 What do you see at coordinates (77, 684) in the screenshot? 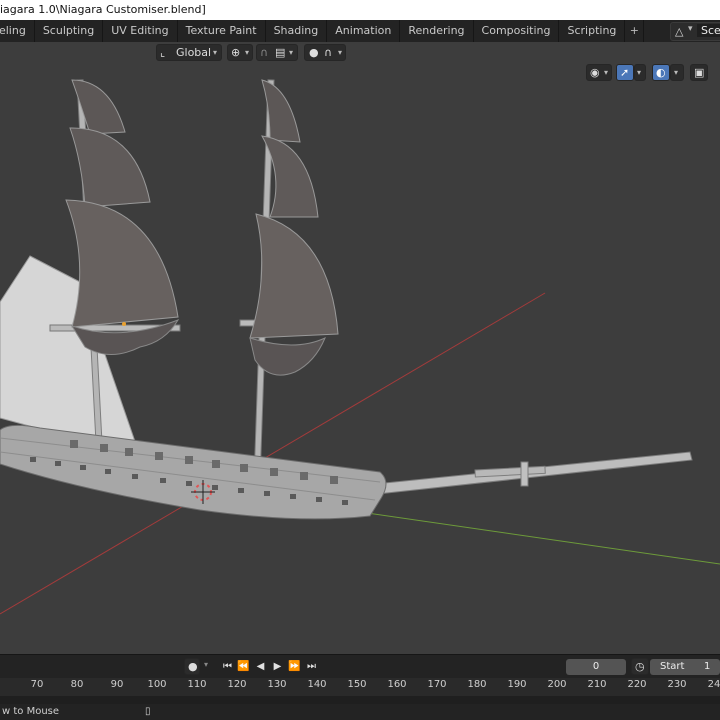
I see `ruler-tick: 80` at bounding box center [77, 684].